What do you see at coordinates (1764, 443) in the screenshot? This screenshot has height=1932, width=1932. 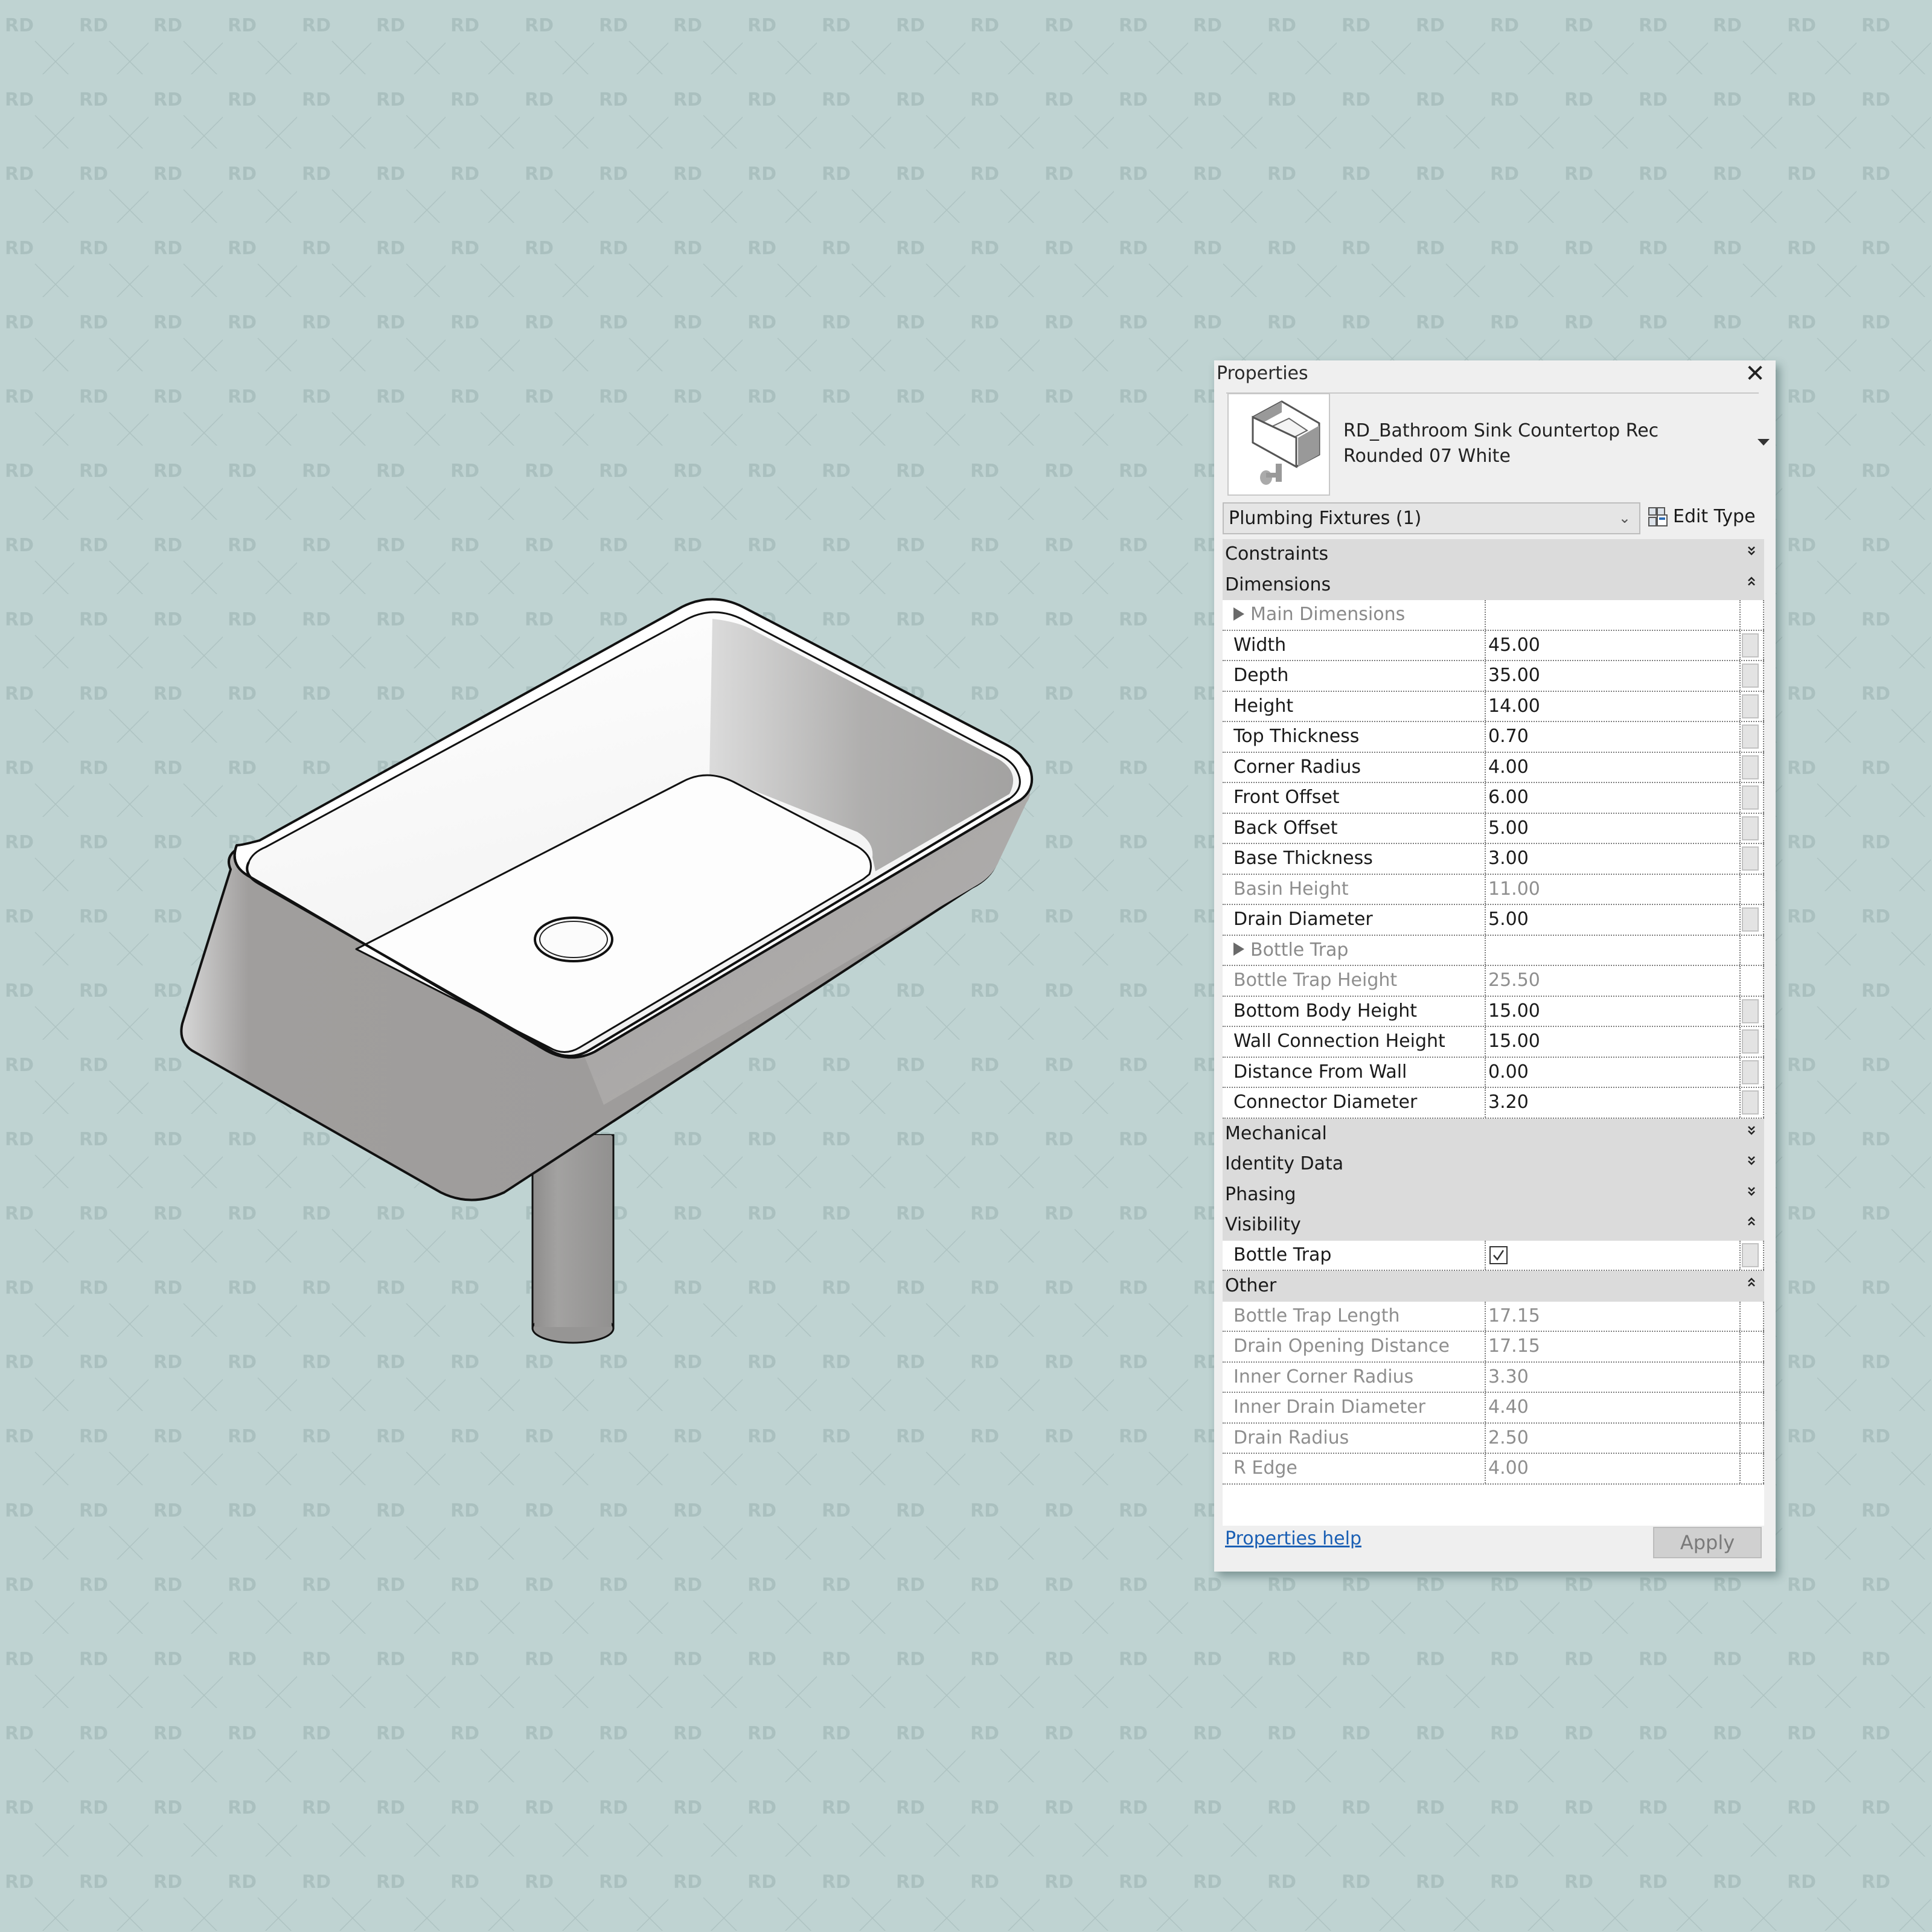 I see `triangle-down-icon` at bounding box center [1764, 443].